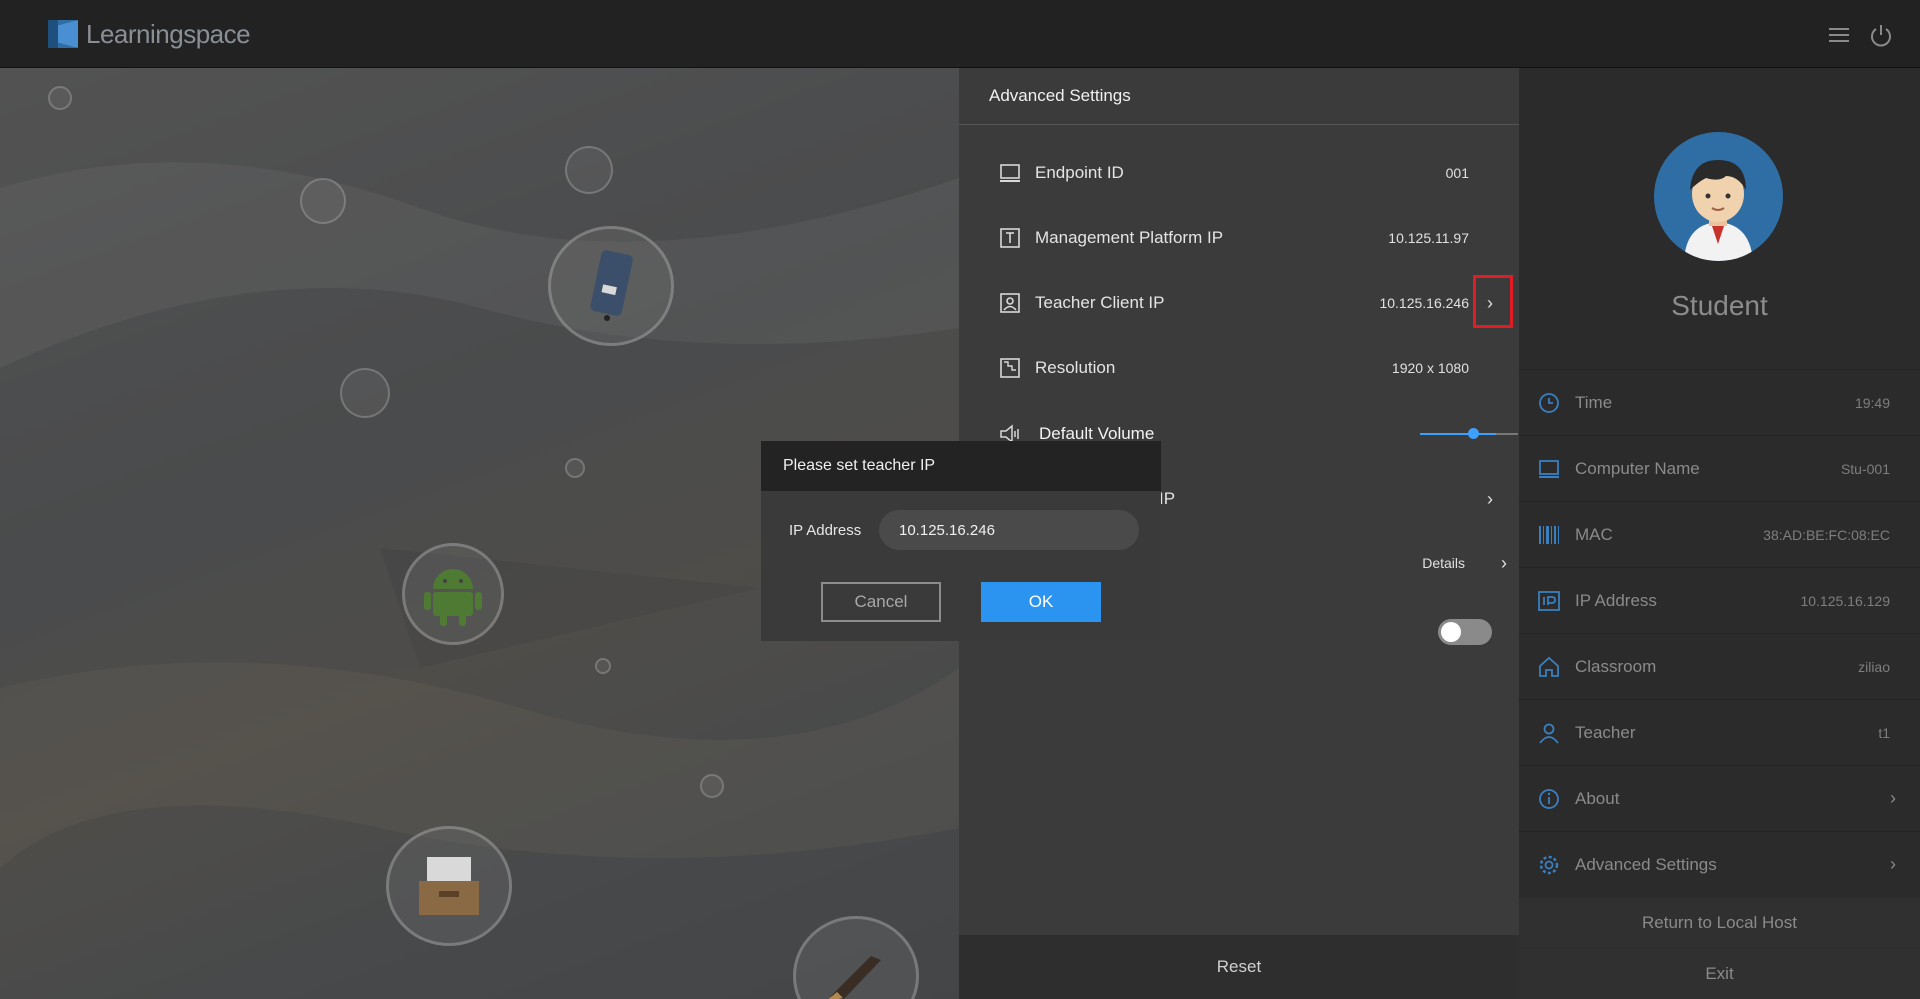 Image resolution: width=1920 pixels, height=999 pixels. I want to click on ip-icon, so click(1549, 600).